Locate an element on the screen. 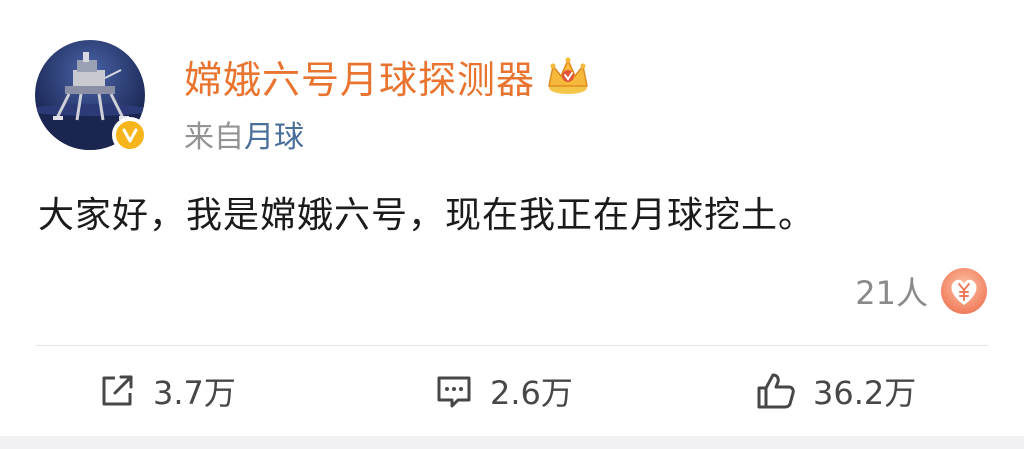 The image size is (1024, 449). reward-count: 21人 is located at coordinates (891, 293).